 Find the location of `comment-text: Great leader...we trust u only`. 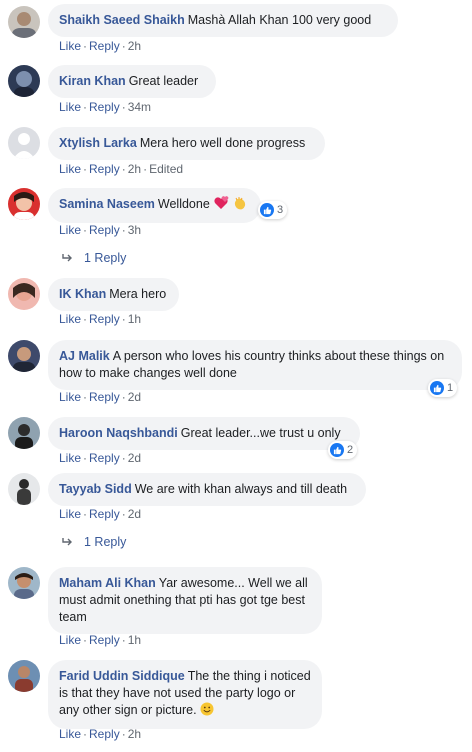

comment-text: Great leader...we trust u only is located at coordinates (260, 433).